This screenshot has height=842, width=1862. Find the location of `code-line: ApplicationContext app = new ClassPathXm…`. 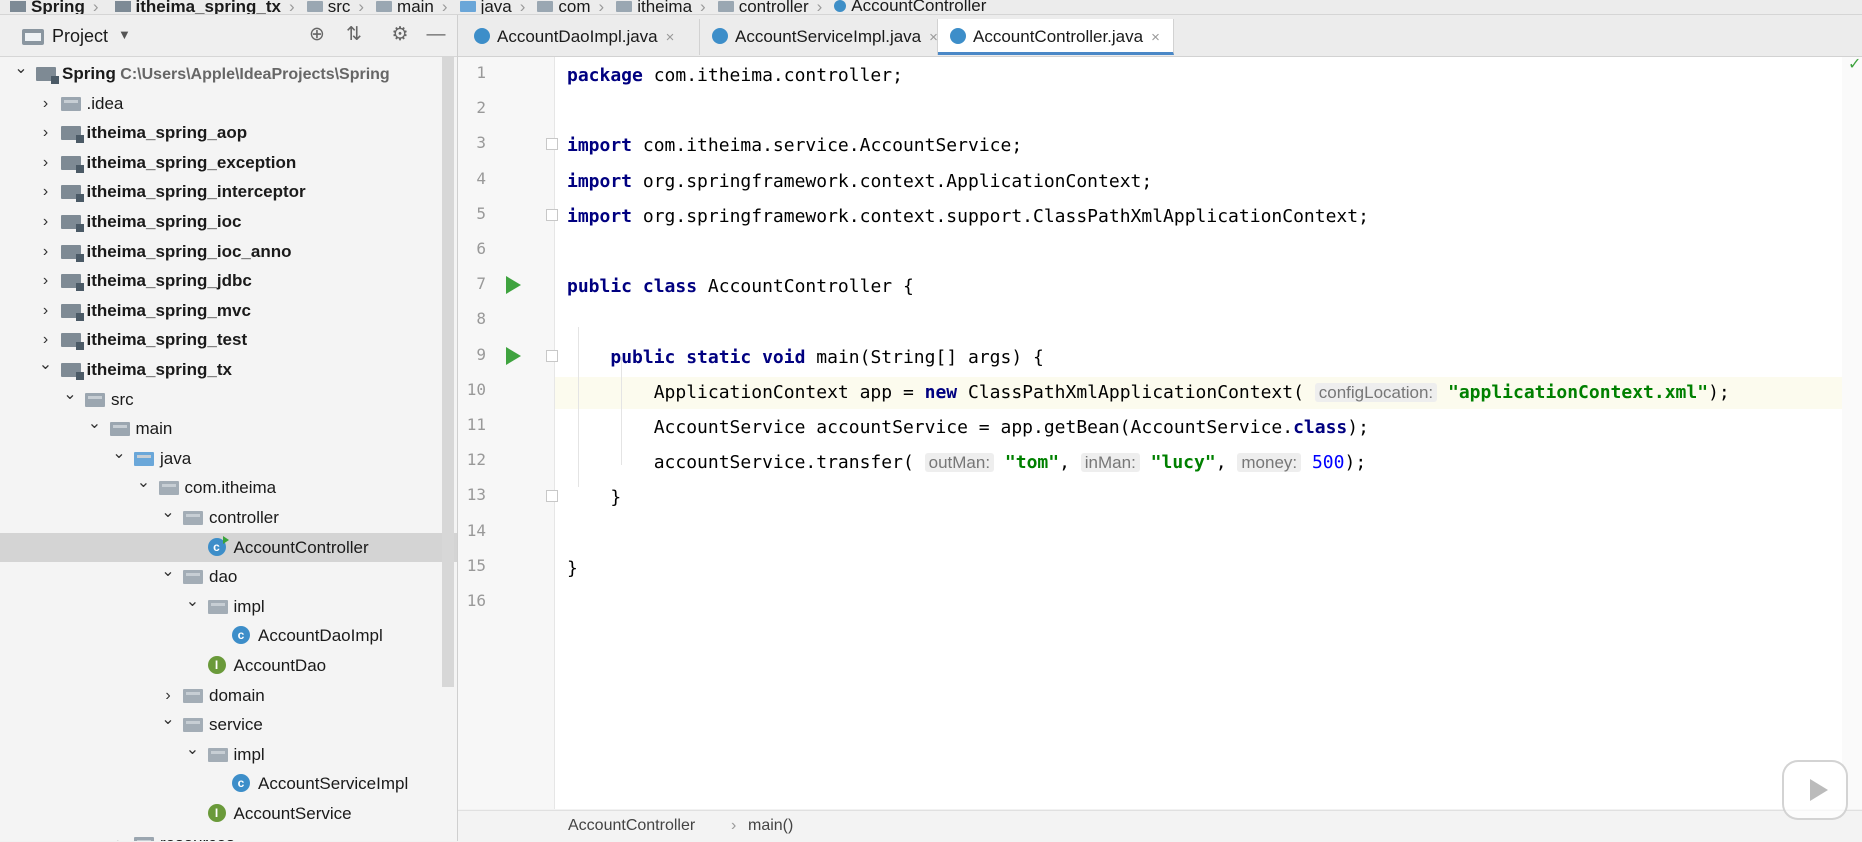

code-line: ApplicationContext app = new ClassPathXm… is located at coordinates (1148, 393).